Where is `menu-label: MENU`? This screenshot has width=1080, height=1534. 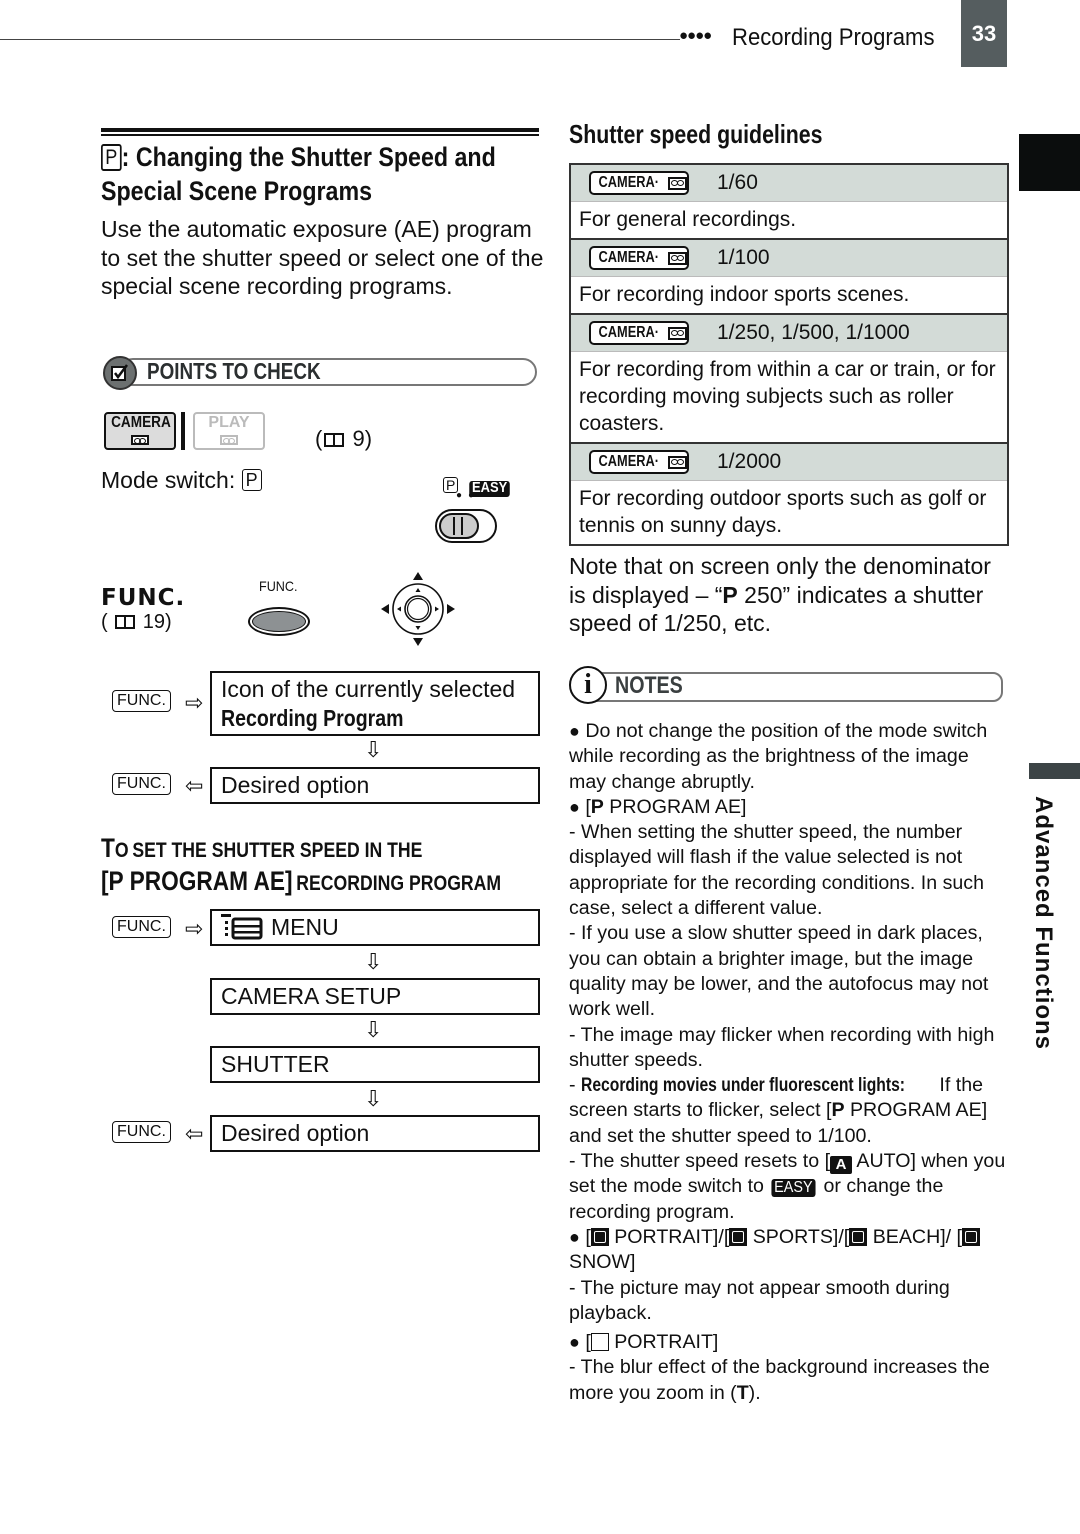
menu-label: MENU is located at coordinates (305, 927).